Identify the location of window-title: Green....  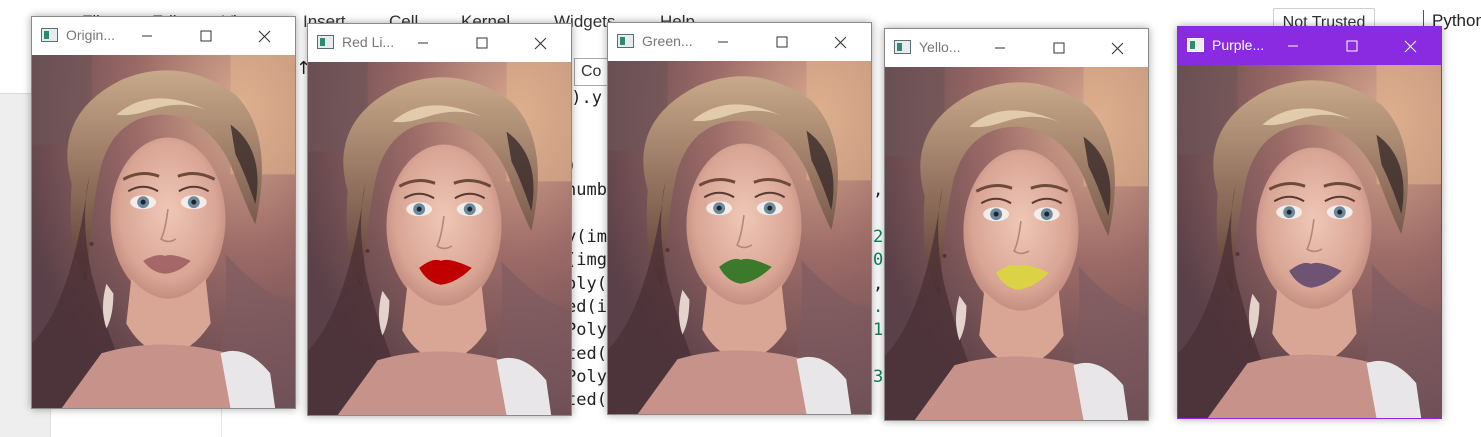
(667, 41).